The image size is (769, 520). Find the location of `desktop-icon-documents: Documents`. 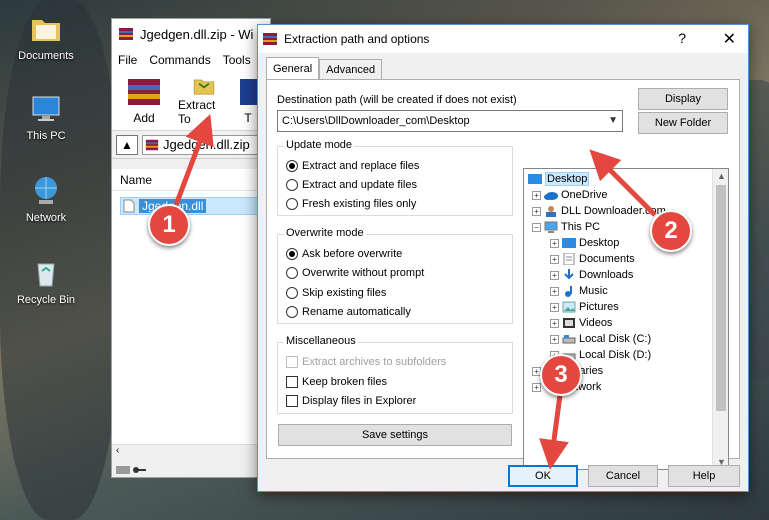

desktop-icon-documents: Documents is located at coordinates (46, 37).